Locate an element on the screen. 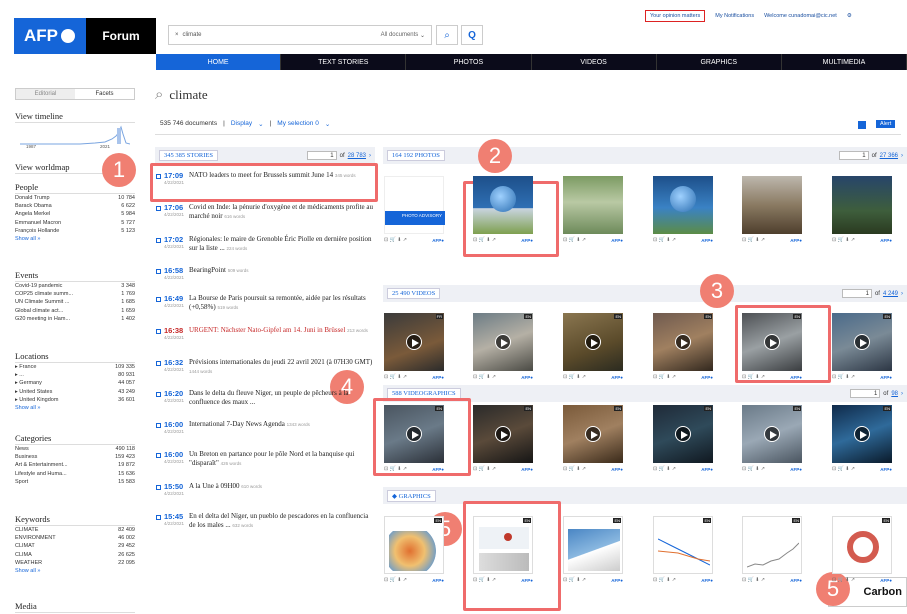  facet-row: WEATHER 22 095 is located at coordinates (75, 563).